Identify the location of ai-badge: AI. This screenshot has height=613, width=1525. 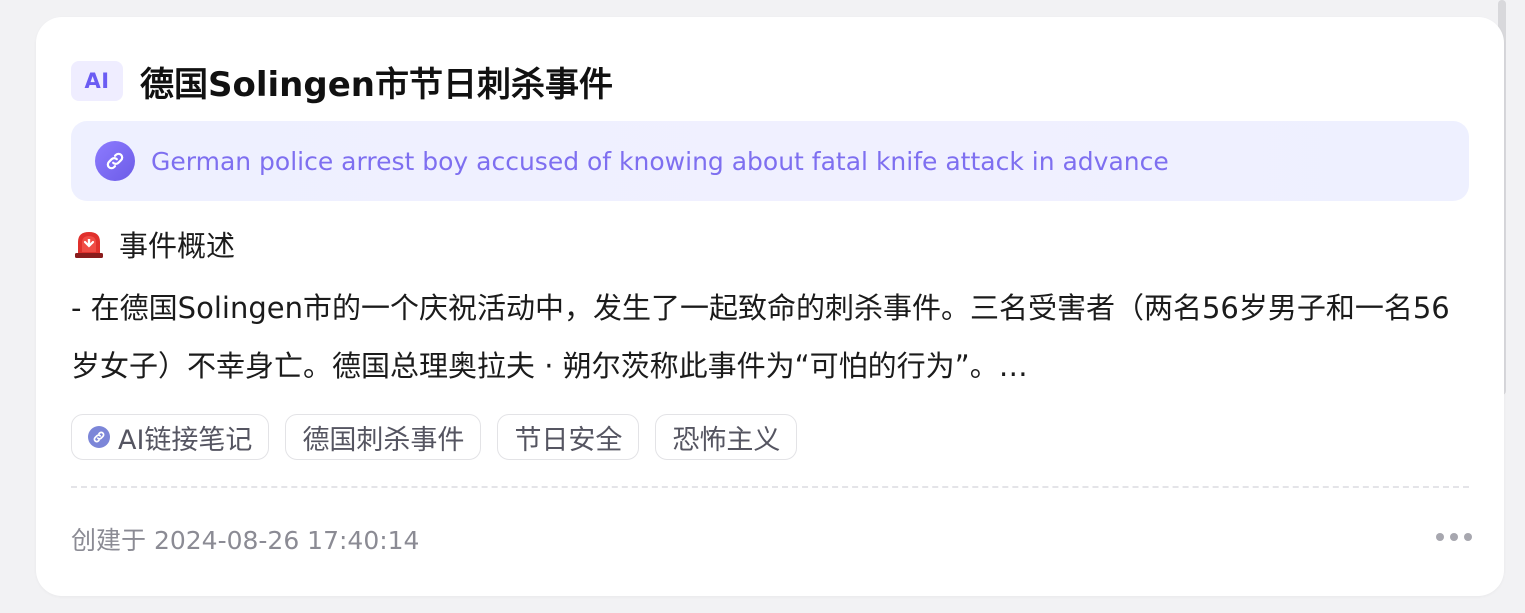
(97, 81).